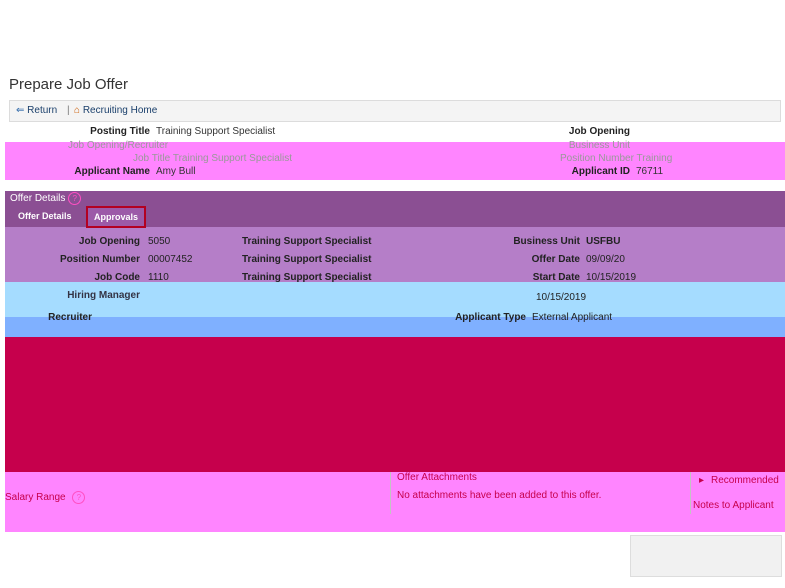 This screenshot has width=785, height=588. Describe the element at coordinates (572, 317) in the screenshot. I see `grid-applicant-type-value: External Applicant` at that location.